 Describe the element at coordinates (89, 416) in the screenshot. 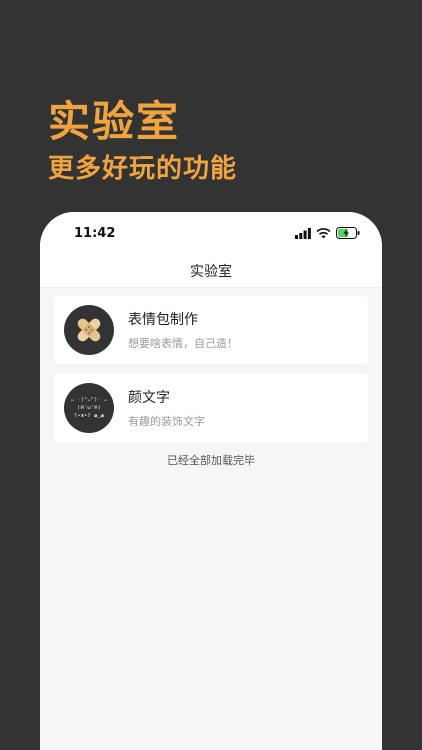

I see `kaomoji-line: ʕ•ᴥ•ʔ ◕‿◕` at that location.